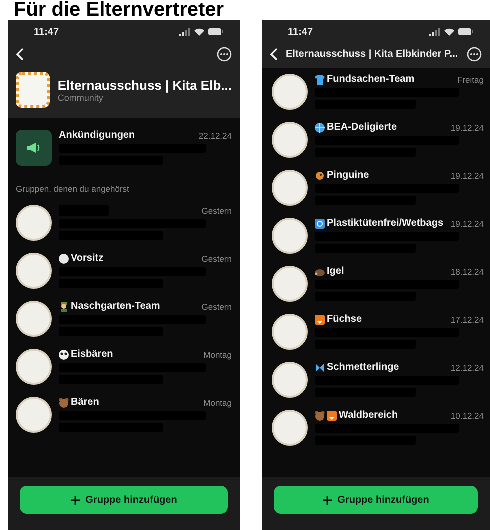 This screenshot has height=530, width=490. I want to click on page-heading: Für die Elternvertreter, so click(119, 10).